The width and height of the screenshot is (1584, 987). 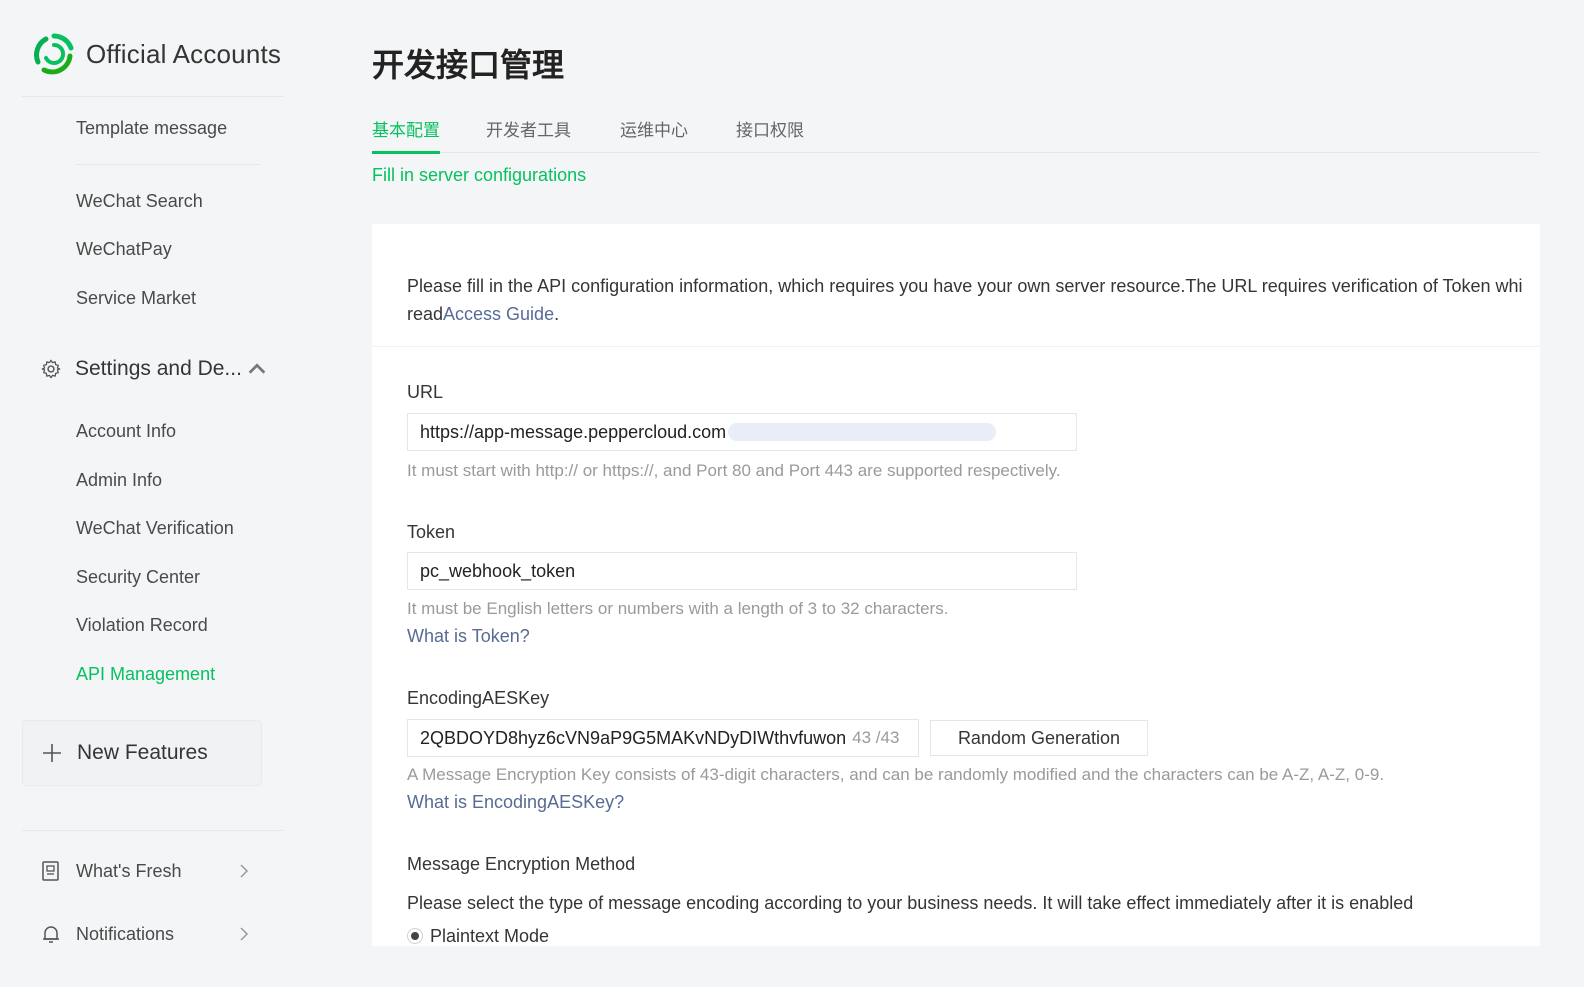 I want to click on brand: Official Accounts, so click(x=156, y=54).